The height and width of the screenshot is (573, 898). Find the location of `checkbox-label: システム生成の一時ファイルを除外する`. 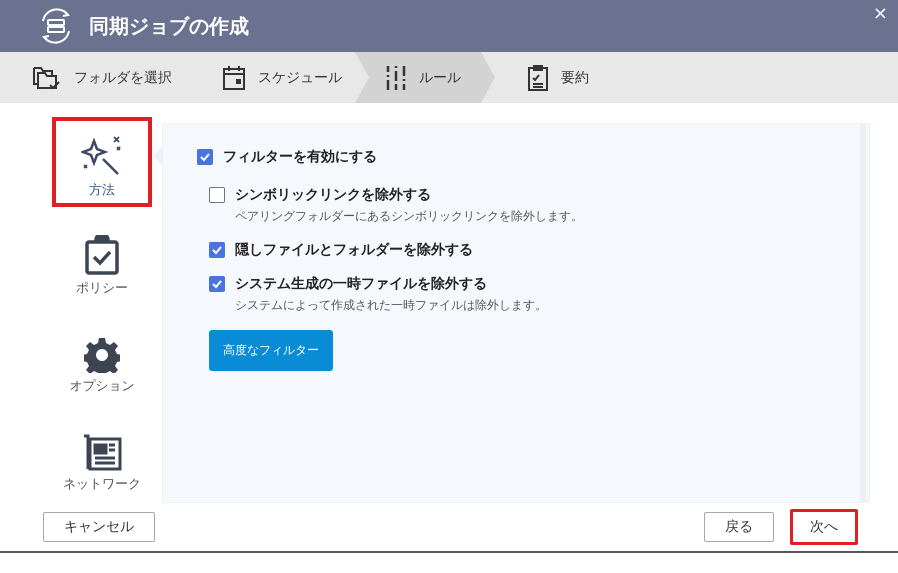

checkbox-label: システム生成の一時ファイルを除外する is located at coordinates (361, 284).